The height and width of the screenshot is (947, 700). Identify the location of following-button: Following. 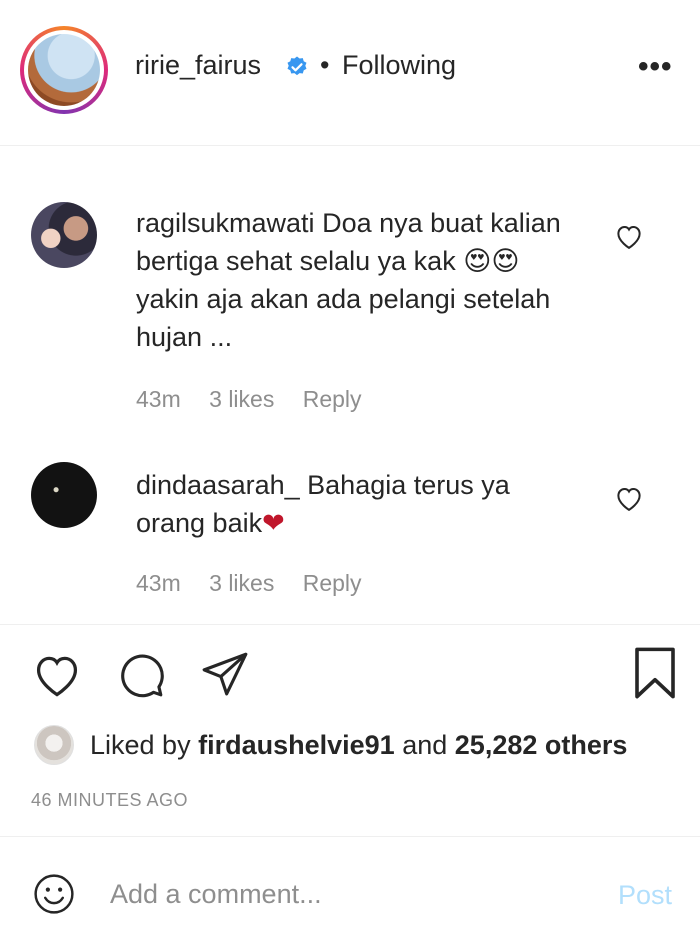
(399, 65).